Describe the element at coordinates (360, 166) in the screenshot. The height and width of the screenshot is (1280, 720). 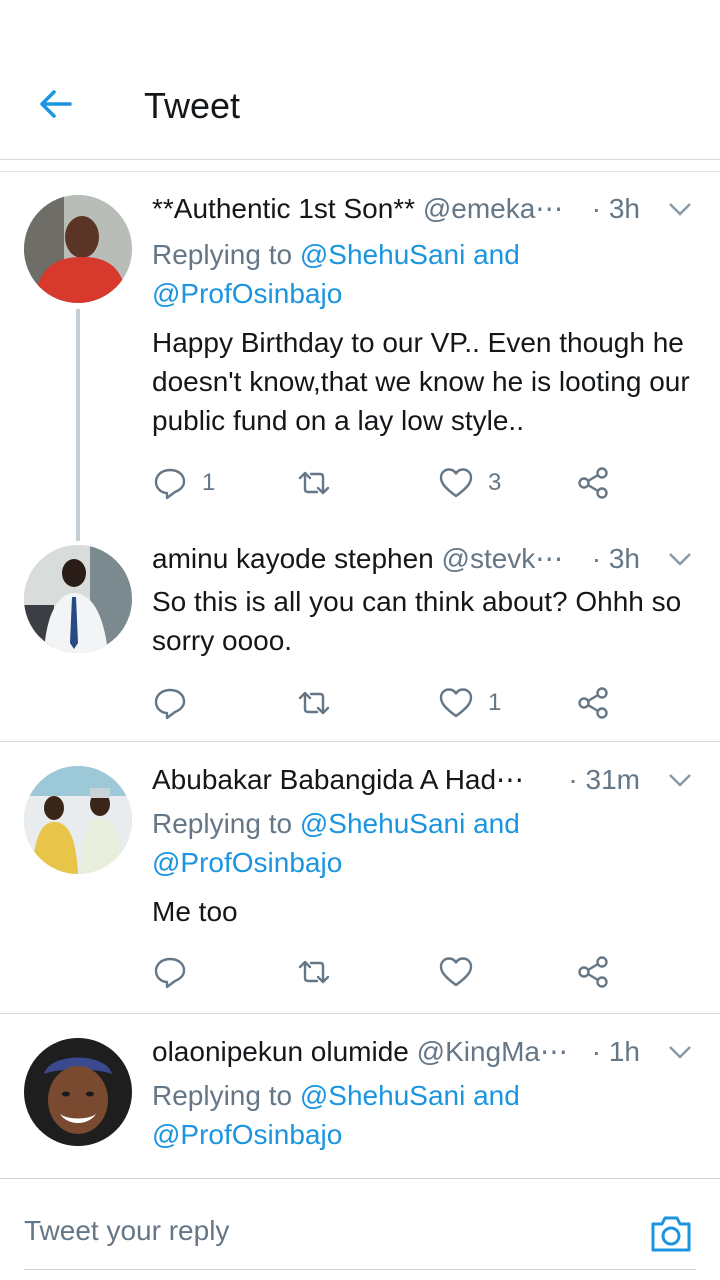
I see `header-divider` at that location.